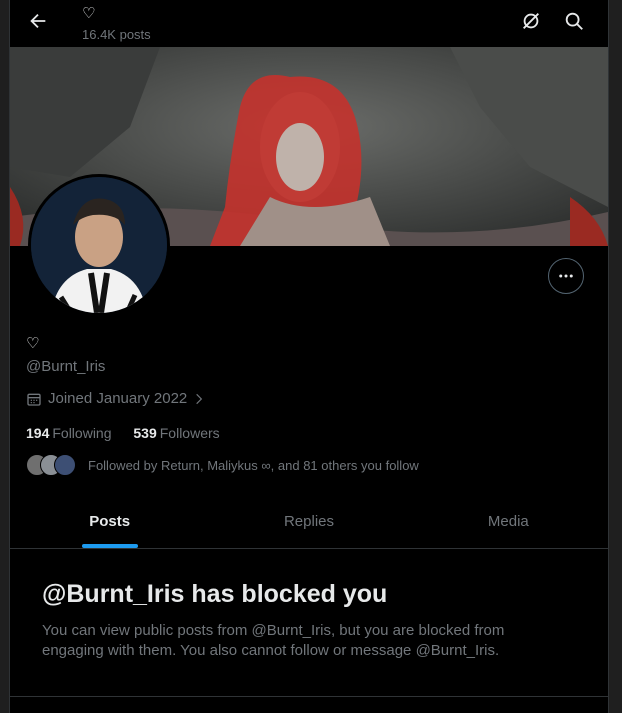 The width and height of the screenshot is (622, 713). Describe the element at coordinates (34, 399) in the screenshot. I see `calendar-icon` at that location.